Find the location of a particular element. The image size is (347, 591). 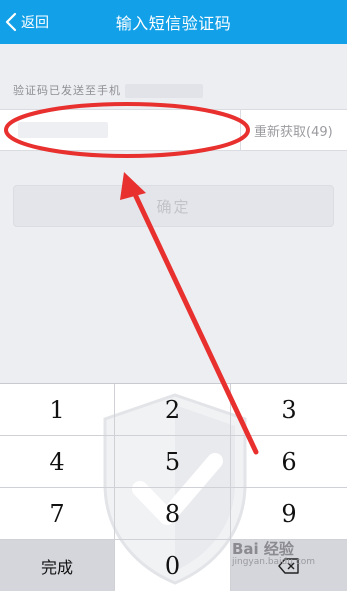

key-2: 2 is located at coordinates (173, 410).